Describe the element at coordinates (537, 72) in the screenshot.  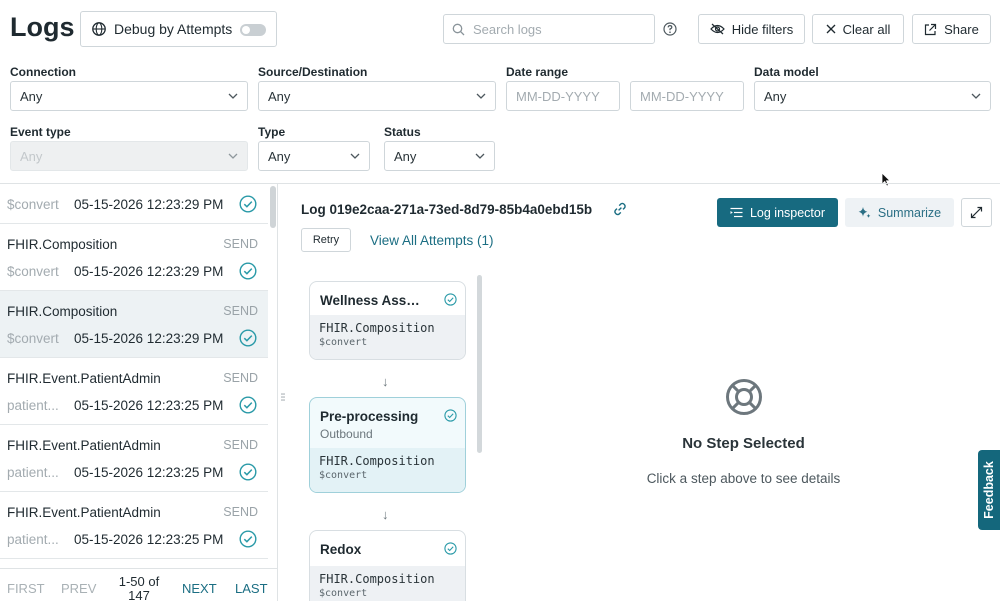
I see `date-range-label: Date range` at that location.